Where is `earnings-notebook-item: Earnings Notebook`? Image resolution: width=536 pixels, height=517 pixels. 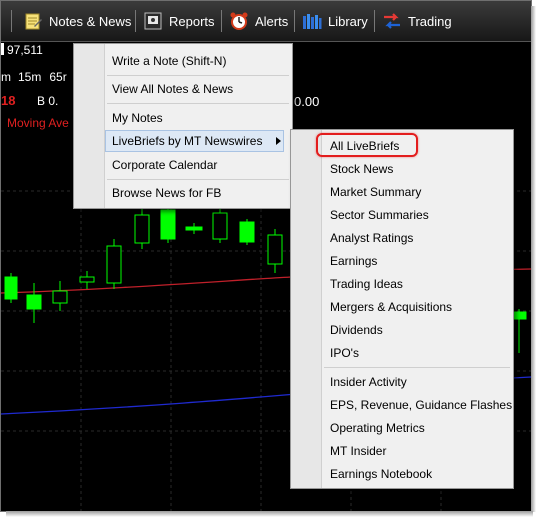 earnings-notebook-item: Earnings Notebook is located at coordinates (381, 474).